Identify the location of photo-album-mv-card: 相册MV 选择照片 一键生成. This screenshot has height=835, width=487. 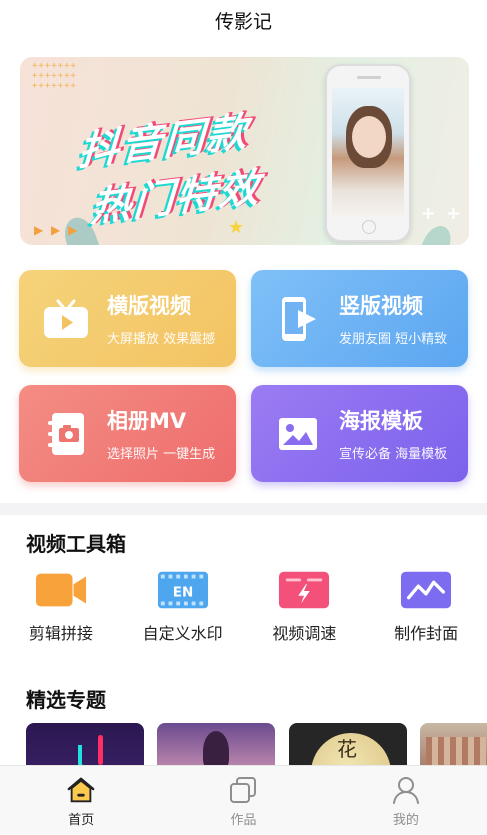
(127, 433).